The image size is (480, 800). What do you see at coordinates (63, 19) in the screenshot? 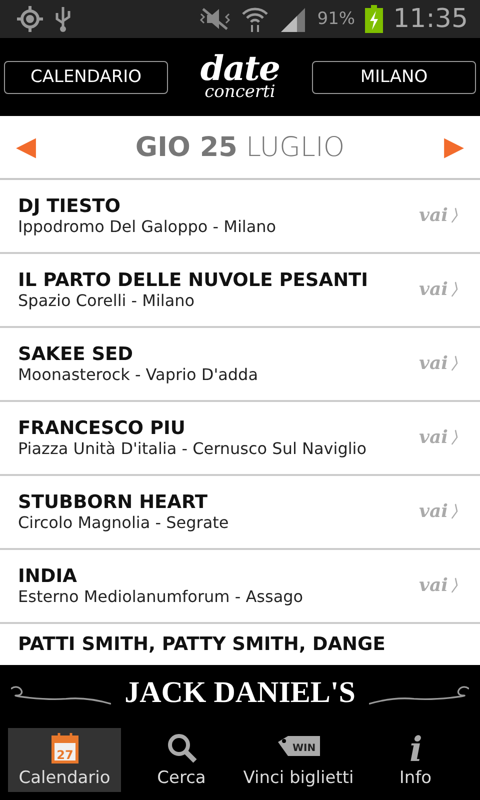
I see `usb-icon` at bounding box center [63, 19].